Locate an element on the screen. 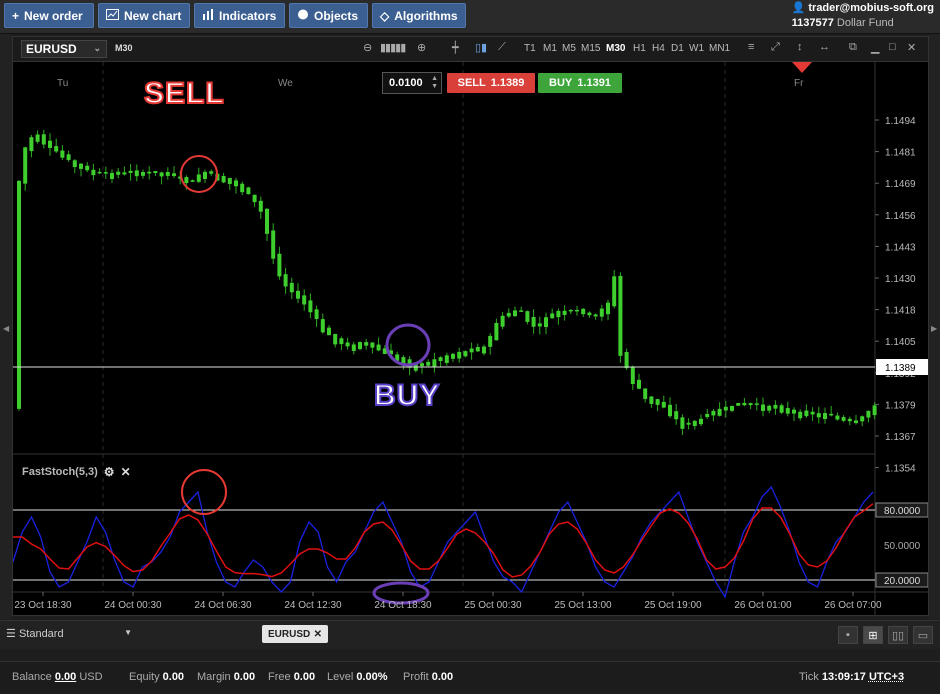 This screenshot has width=940, height=694. zoom-slider: ▮▮▮▮▮ is located at coordinates (393, 47).